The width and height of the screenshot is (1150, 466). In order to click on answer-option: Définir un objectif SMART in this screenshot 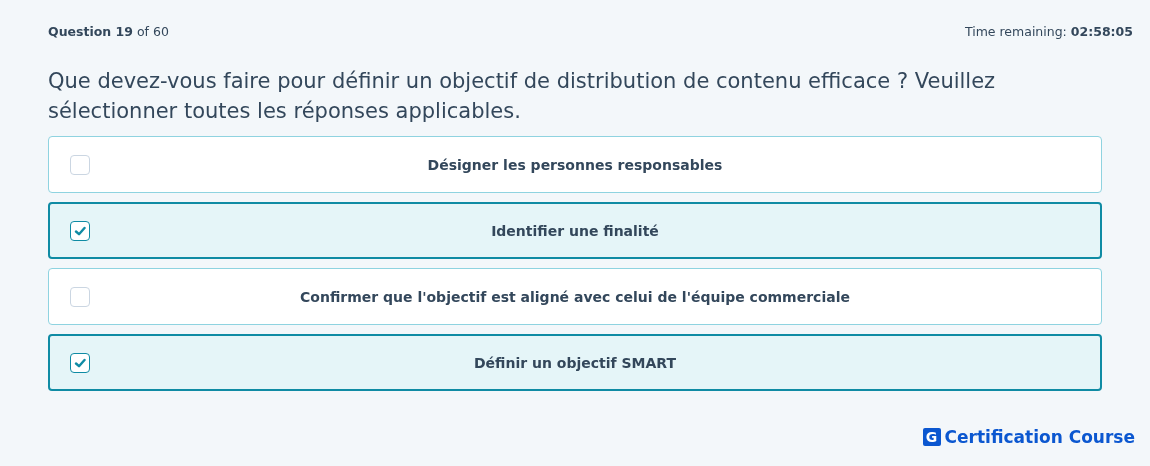, I will do `click(575, 362)`.